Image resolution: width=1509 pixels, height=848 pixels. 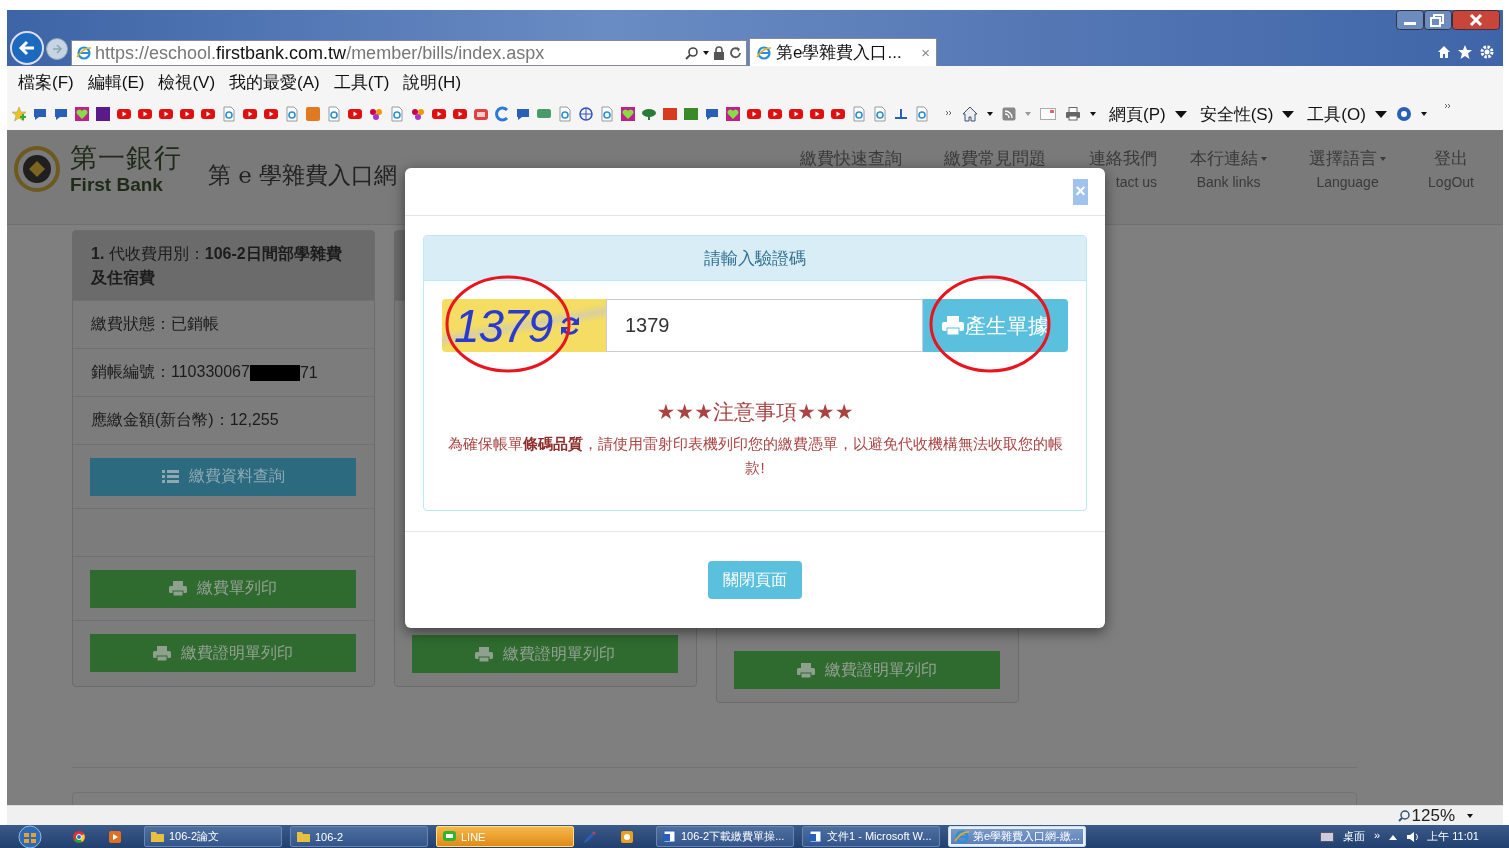 What do you see at coordinates (432, 82) in the screenshot?
I see `menu-item: 說明(H)` at bounding box center [432, 82].